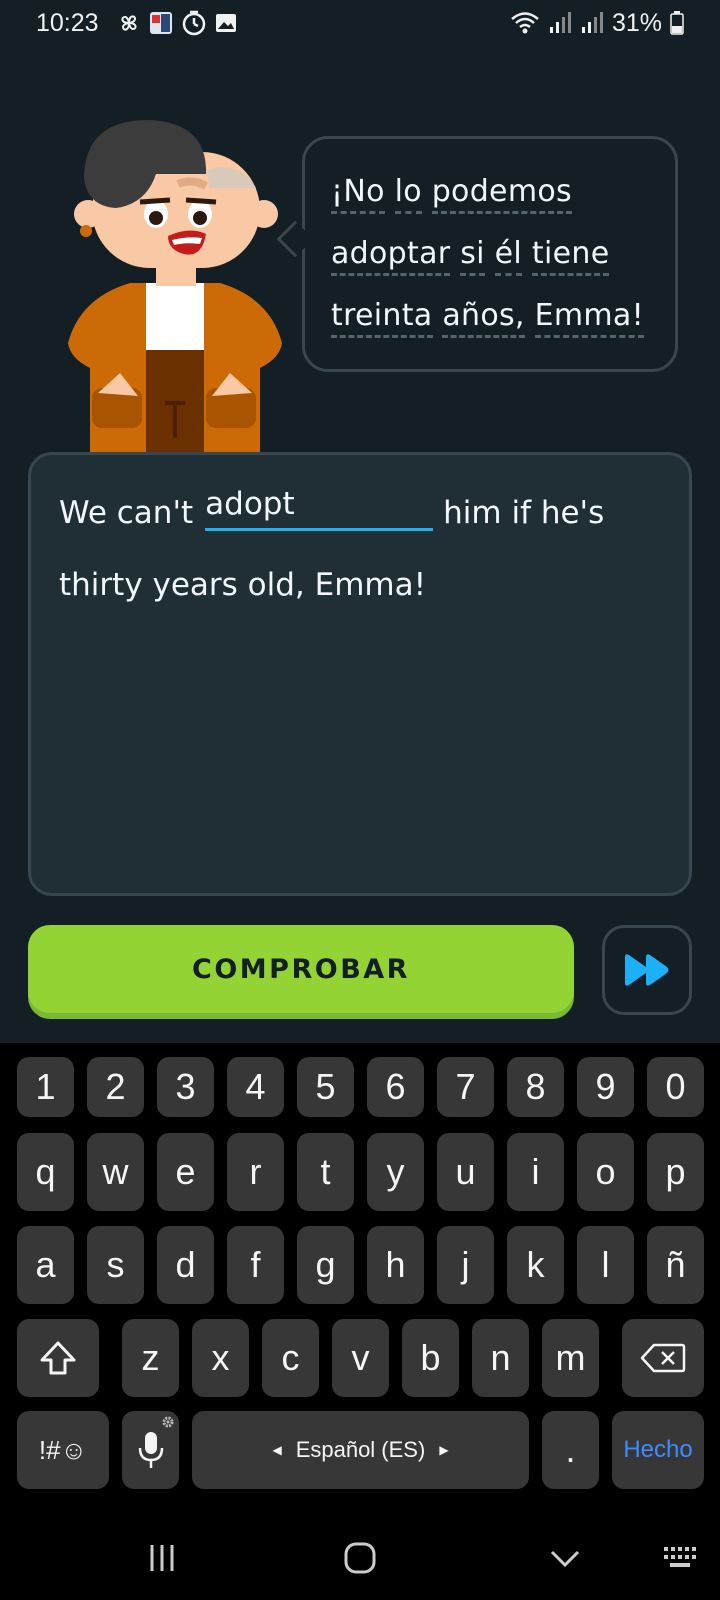  What do you see at coordinates (570, 256) in the screenshot?
I see `hint-word: tiene` at bounding box center [570, 256].